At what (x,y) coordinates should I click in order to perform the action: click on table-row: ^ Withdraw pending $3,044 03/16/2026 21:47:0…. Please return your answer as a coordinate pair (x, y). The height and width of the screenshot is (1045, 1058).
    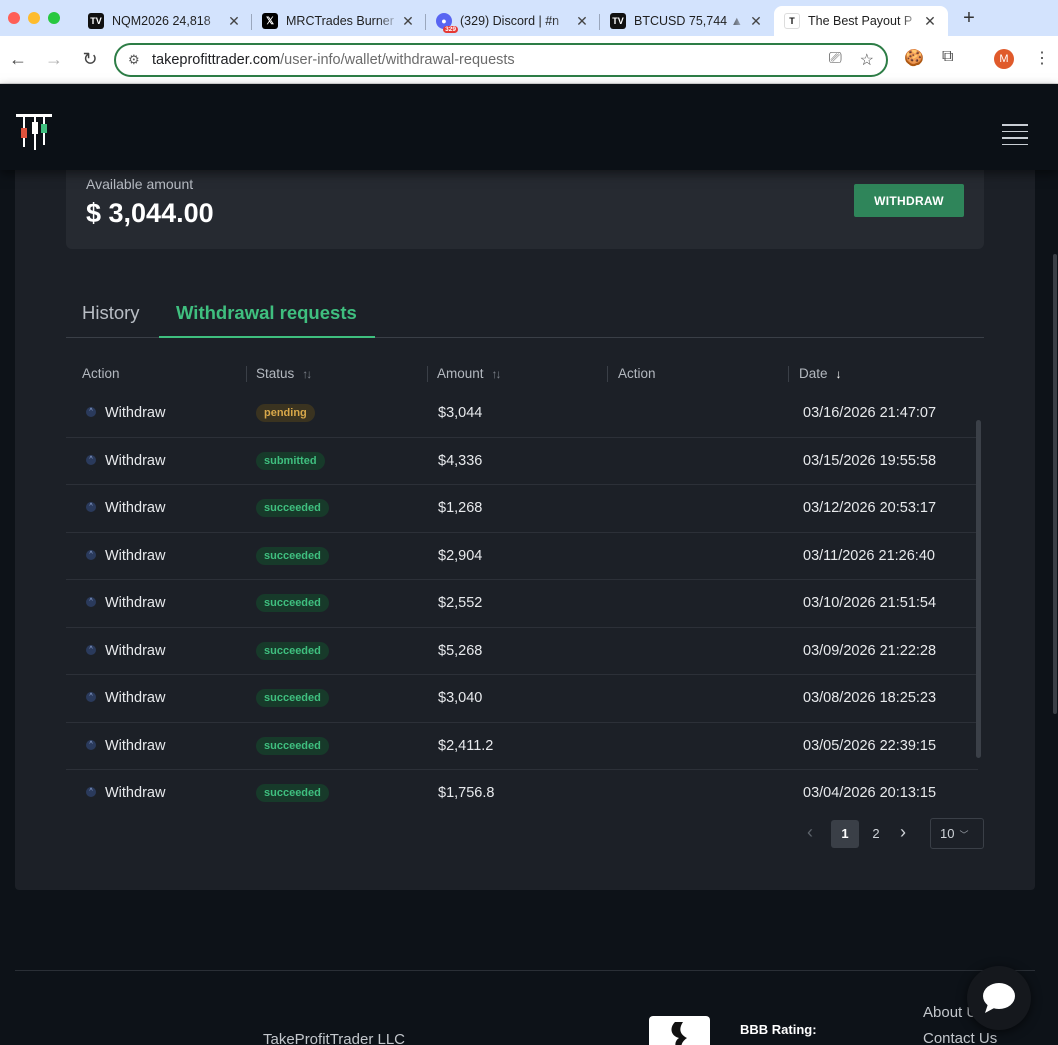
    Looking at the image, I should click on (522, 414).